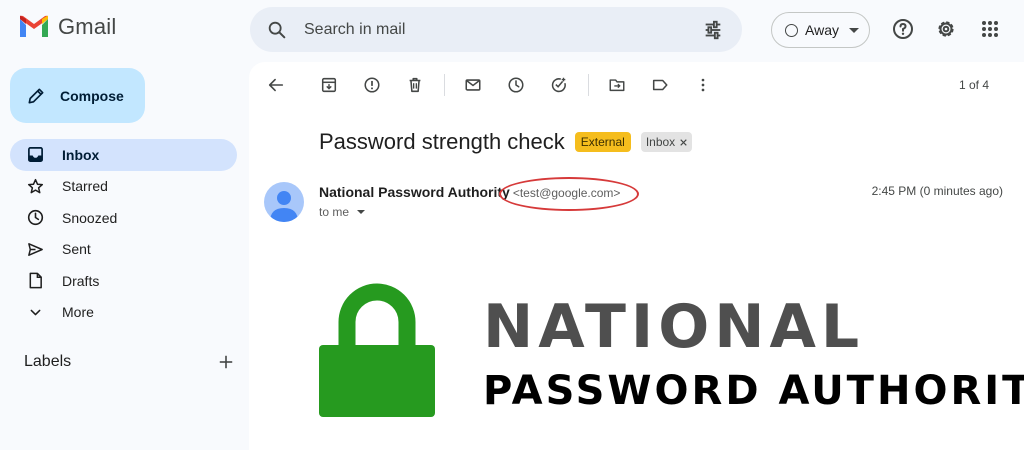 This screenshot has width=1024, height=450. I want to click on sidebar-item-label: Snoozed, so click(90, 217).